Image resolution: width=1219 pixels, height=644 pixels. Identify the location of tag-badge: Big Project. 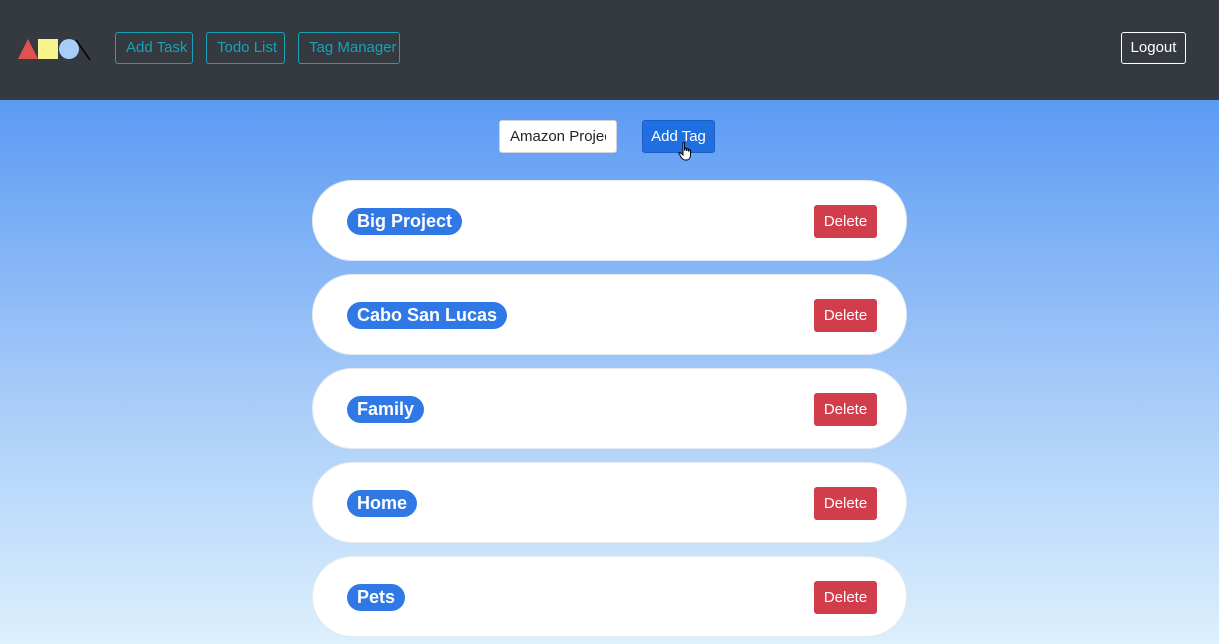
(405, 221).